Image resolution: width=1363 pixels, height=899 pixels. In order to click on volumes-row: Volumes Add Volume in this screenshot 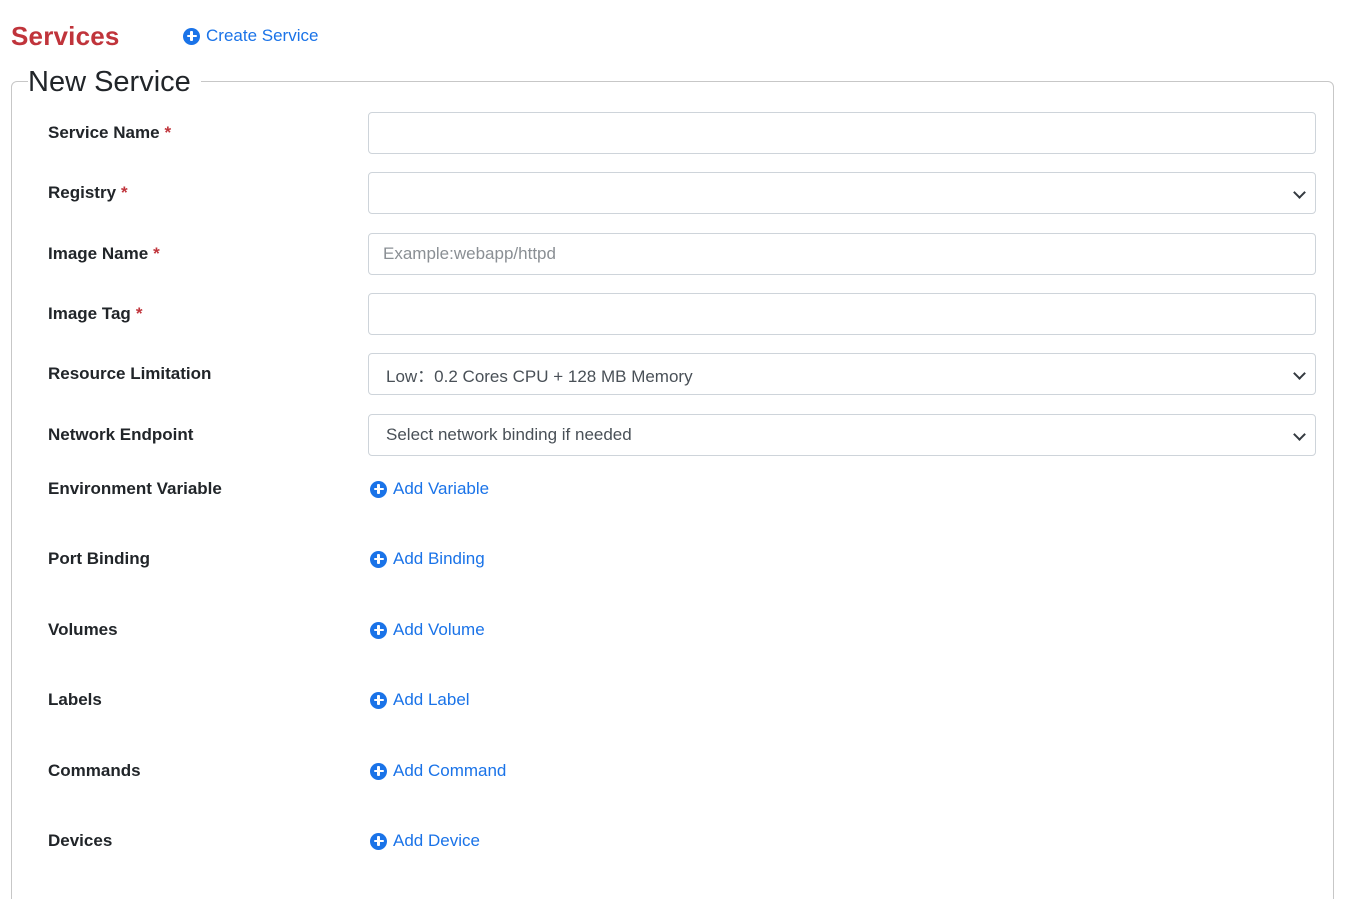, I will do `click(682, 630)`.